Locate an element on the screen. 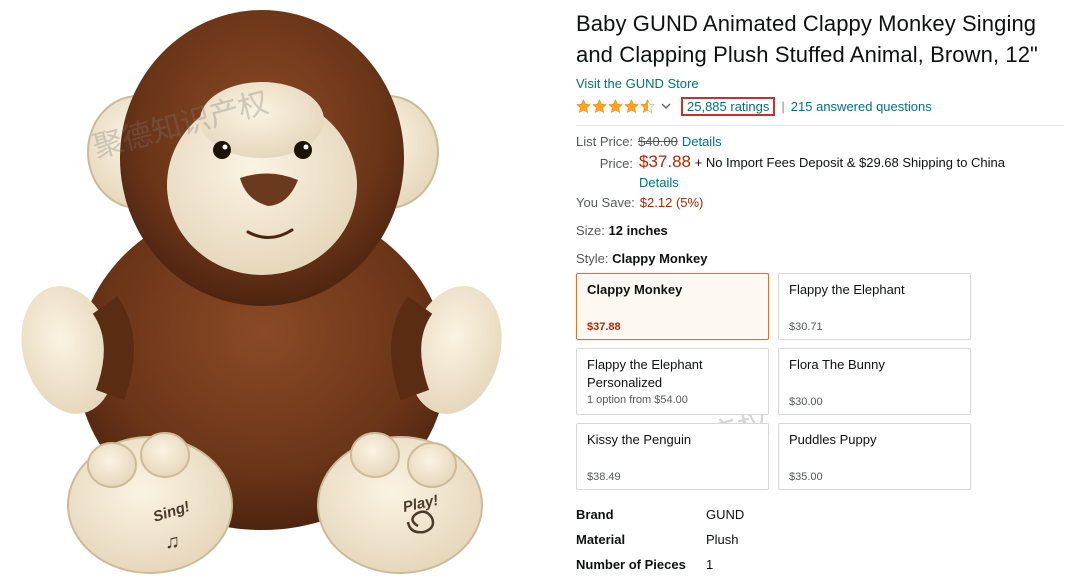  style-option-kissy-penguin: Kissy the Penguin $38.49 is located at coordinates (672, 456).